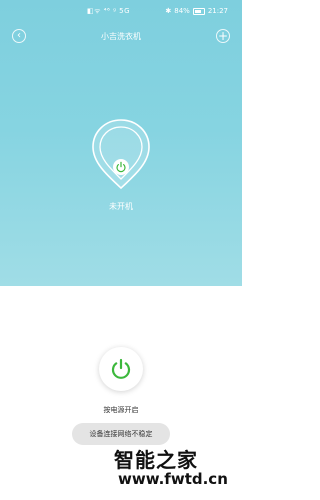 The width and height of the screenshot is (320, 500). What do you see at coordinates (217, 11) in the screenshot?
I see `clock: 21:27` at bounding box center [217, 11].